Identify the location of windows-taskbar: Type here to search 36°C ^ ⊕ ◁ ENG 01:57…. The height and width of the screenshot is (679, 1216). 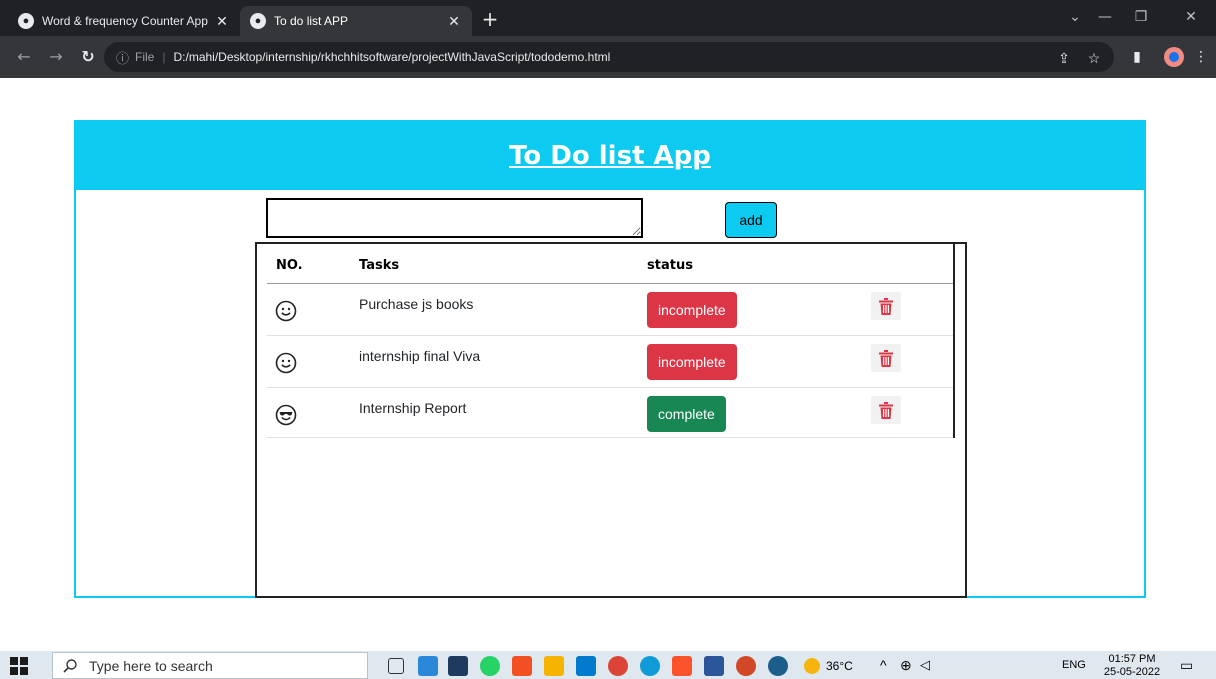
(608, 665).